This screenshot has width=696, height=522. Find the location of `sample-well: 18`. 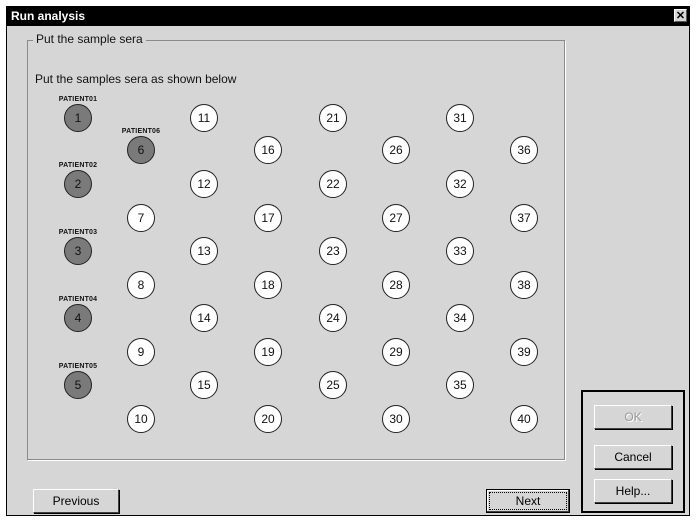

sample-well: 18 is located at coordinates (268, 285).